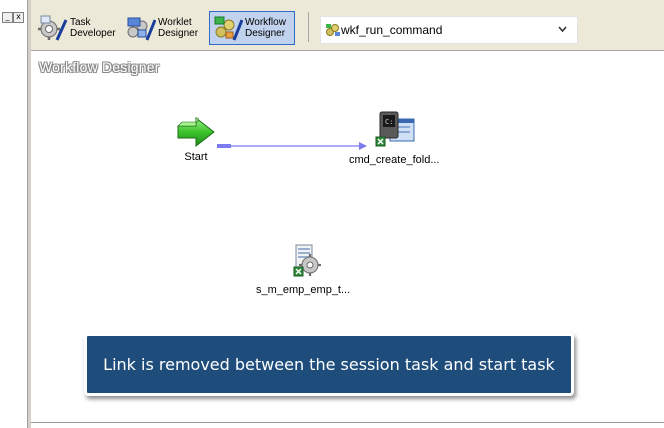  I want to click on task-developer-icon, so click(53, 28).